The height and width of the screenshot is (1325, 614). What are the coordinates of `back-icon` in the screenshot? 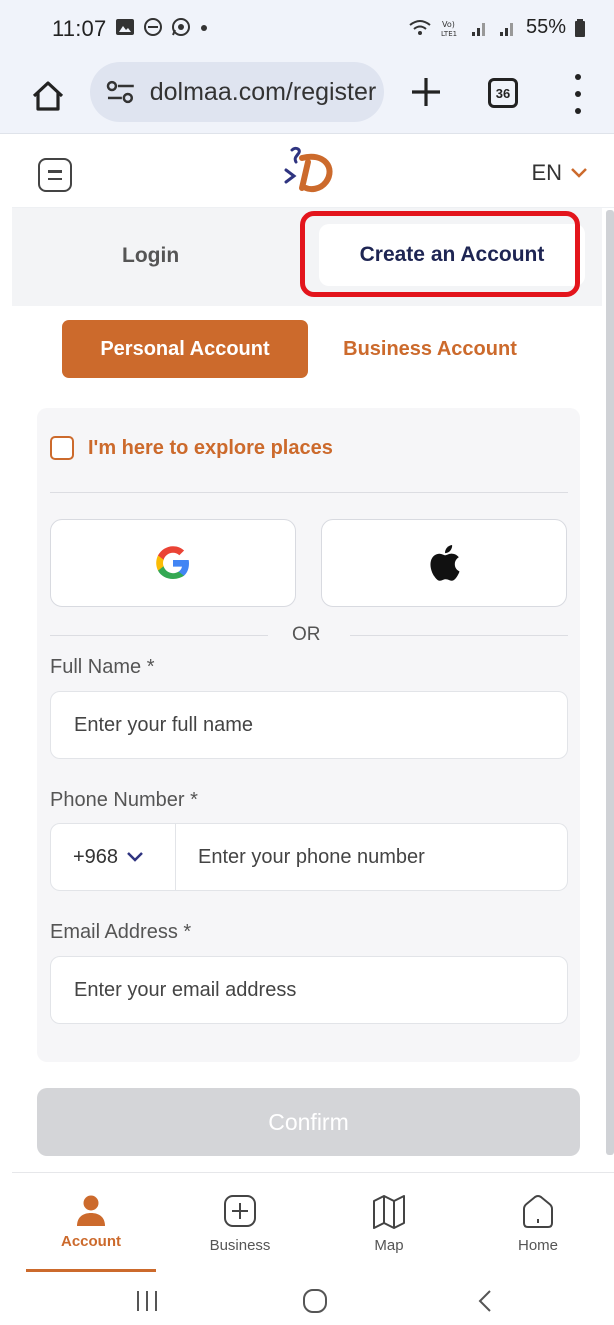 It's located at (485, 1301).